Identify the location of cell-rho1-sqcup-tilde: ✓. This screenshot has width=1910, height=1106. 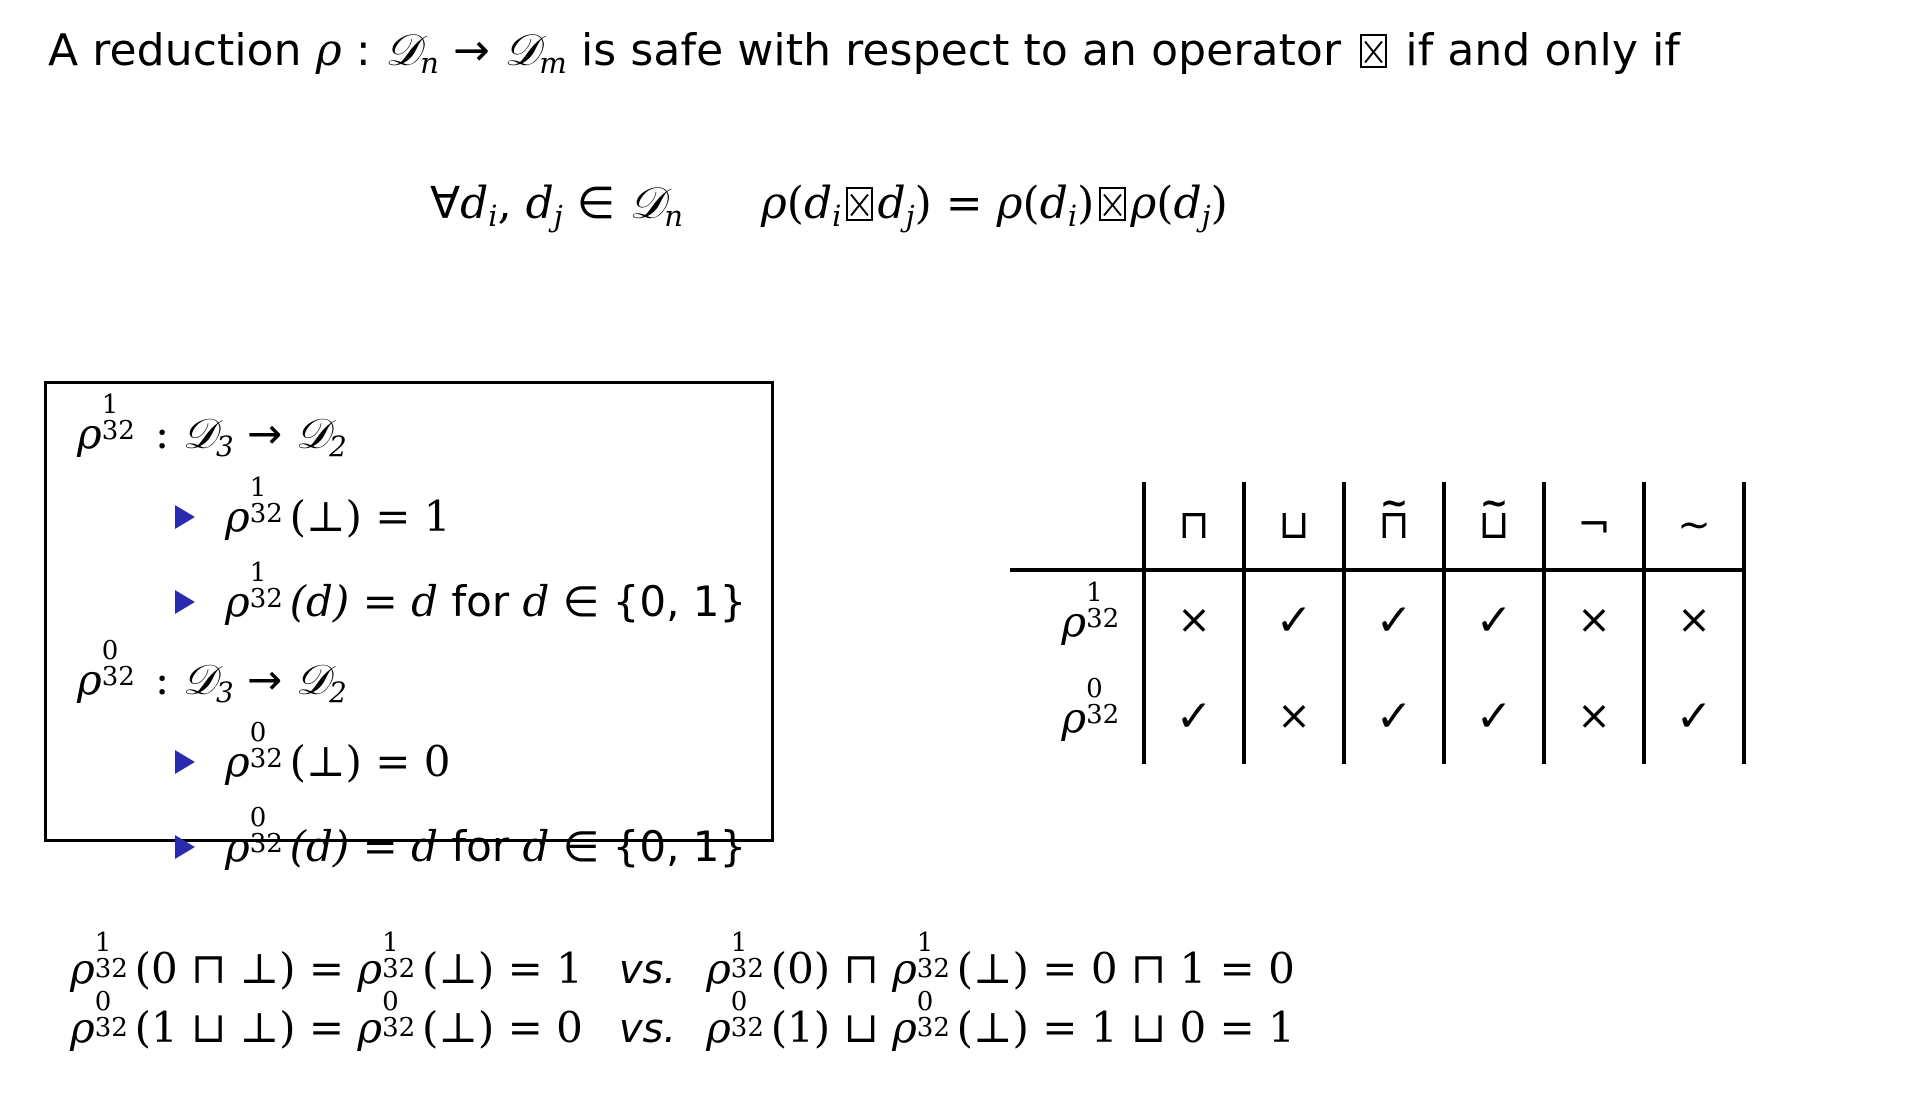
(1493, 619).